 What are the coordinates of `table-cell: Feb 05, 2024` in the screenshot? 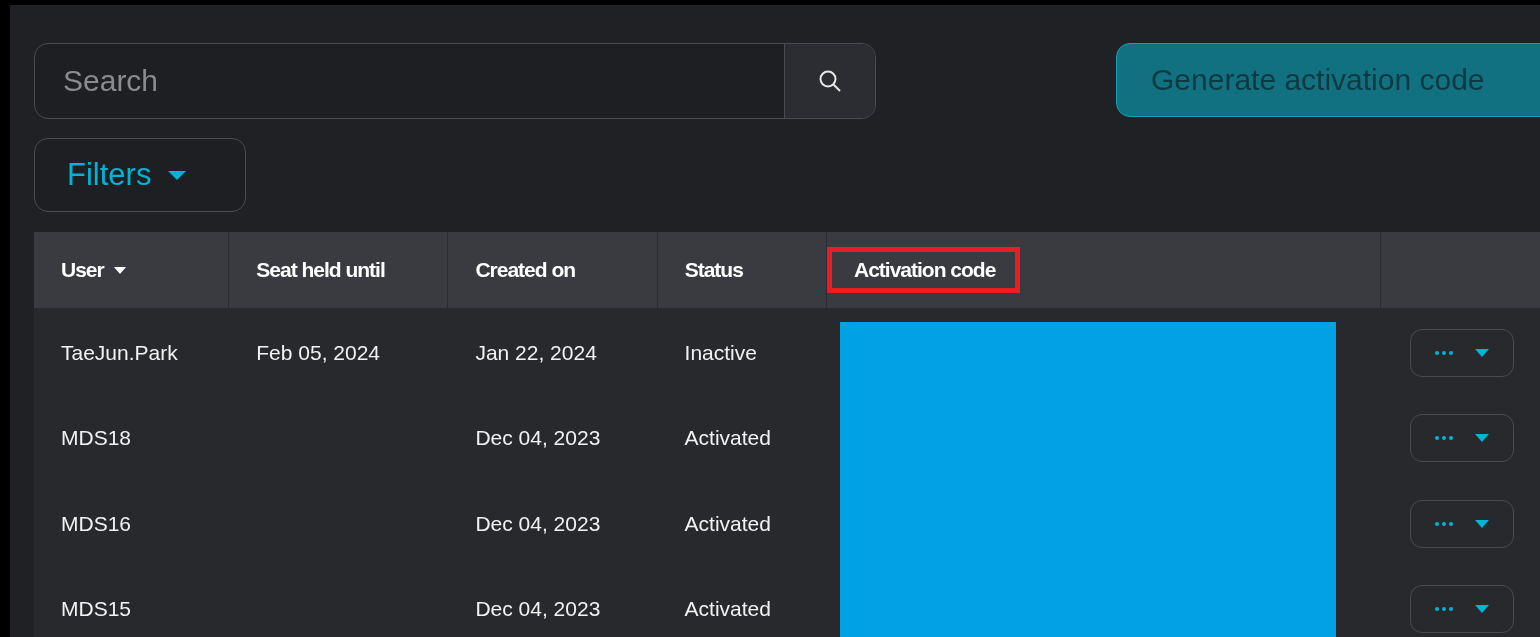 It's located at (318, 352).